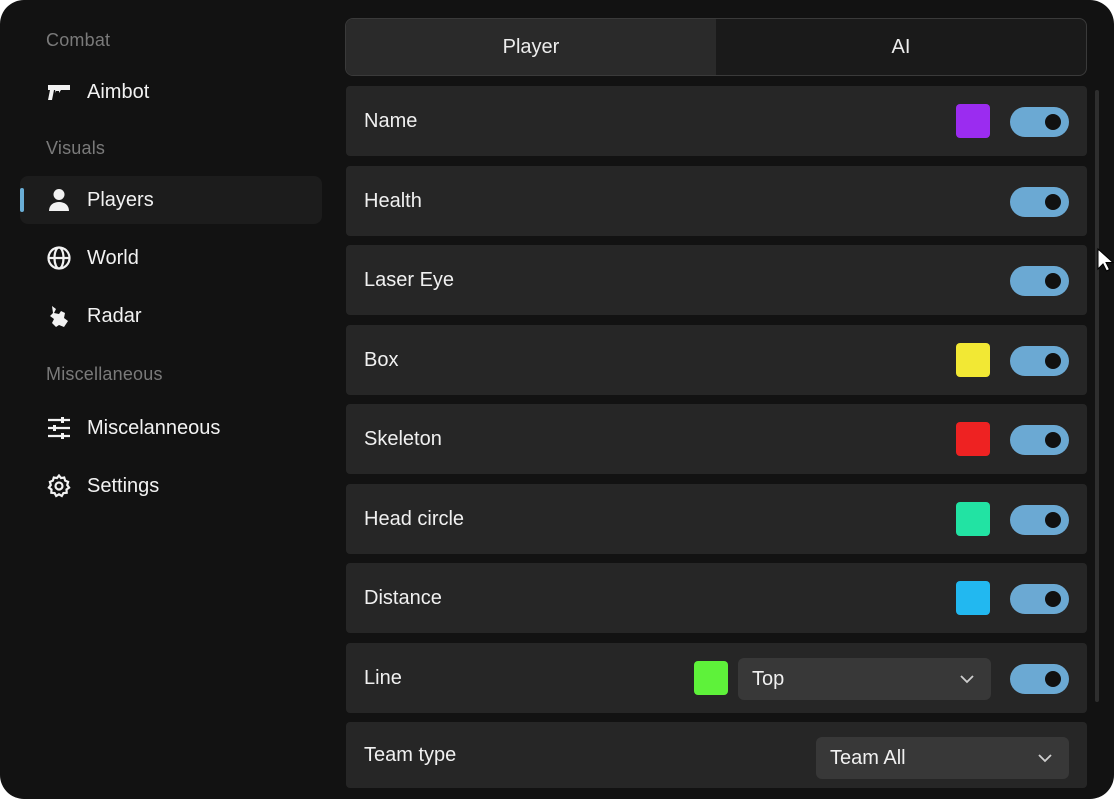 The image size is (1114, 799). I want to click on user-icon, so click(59, 200).